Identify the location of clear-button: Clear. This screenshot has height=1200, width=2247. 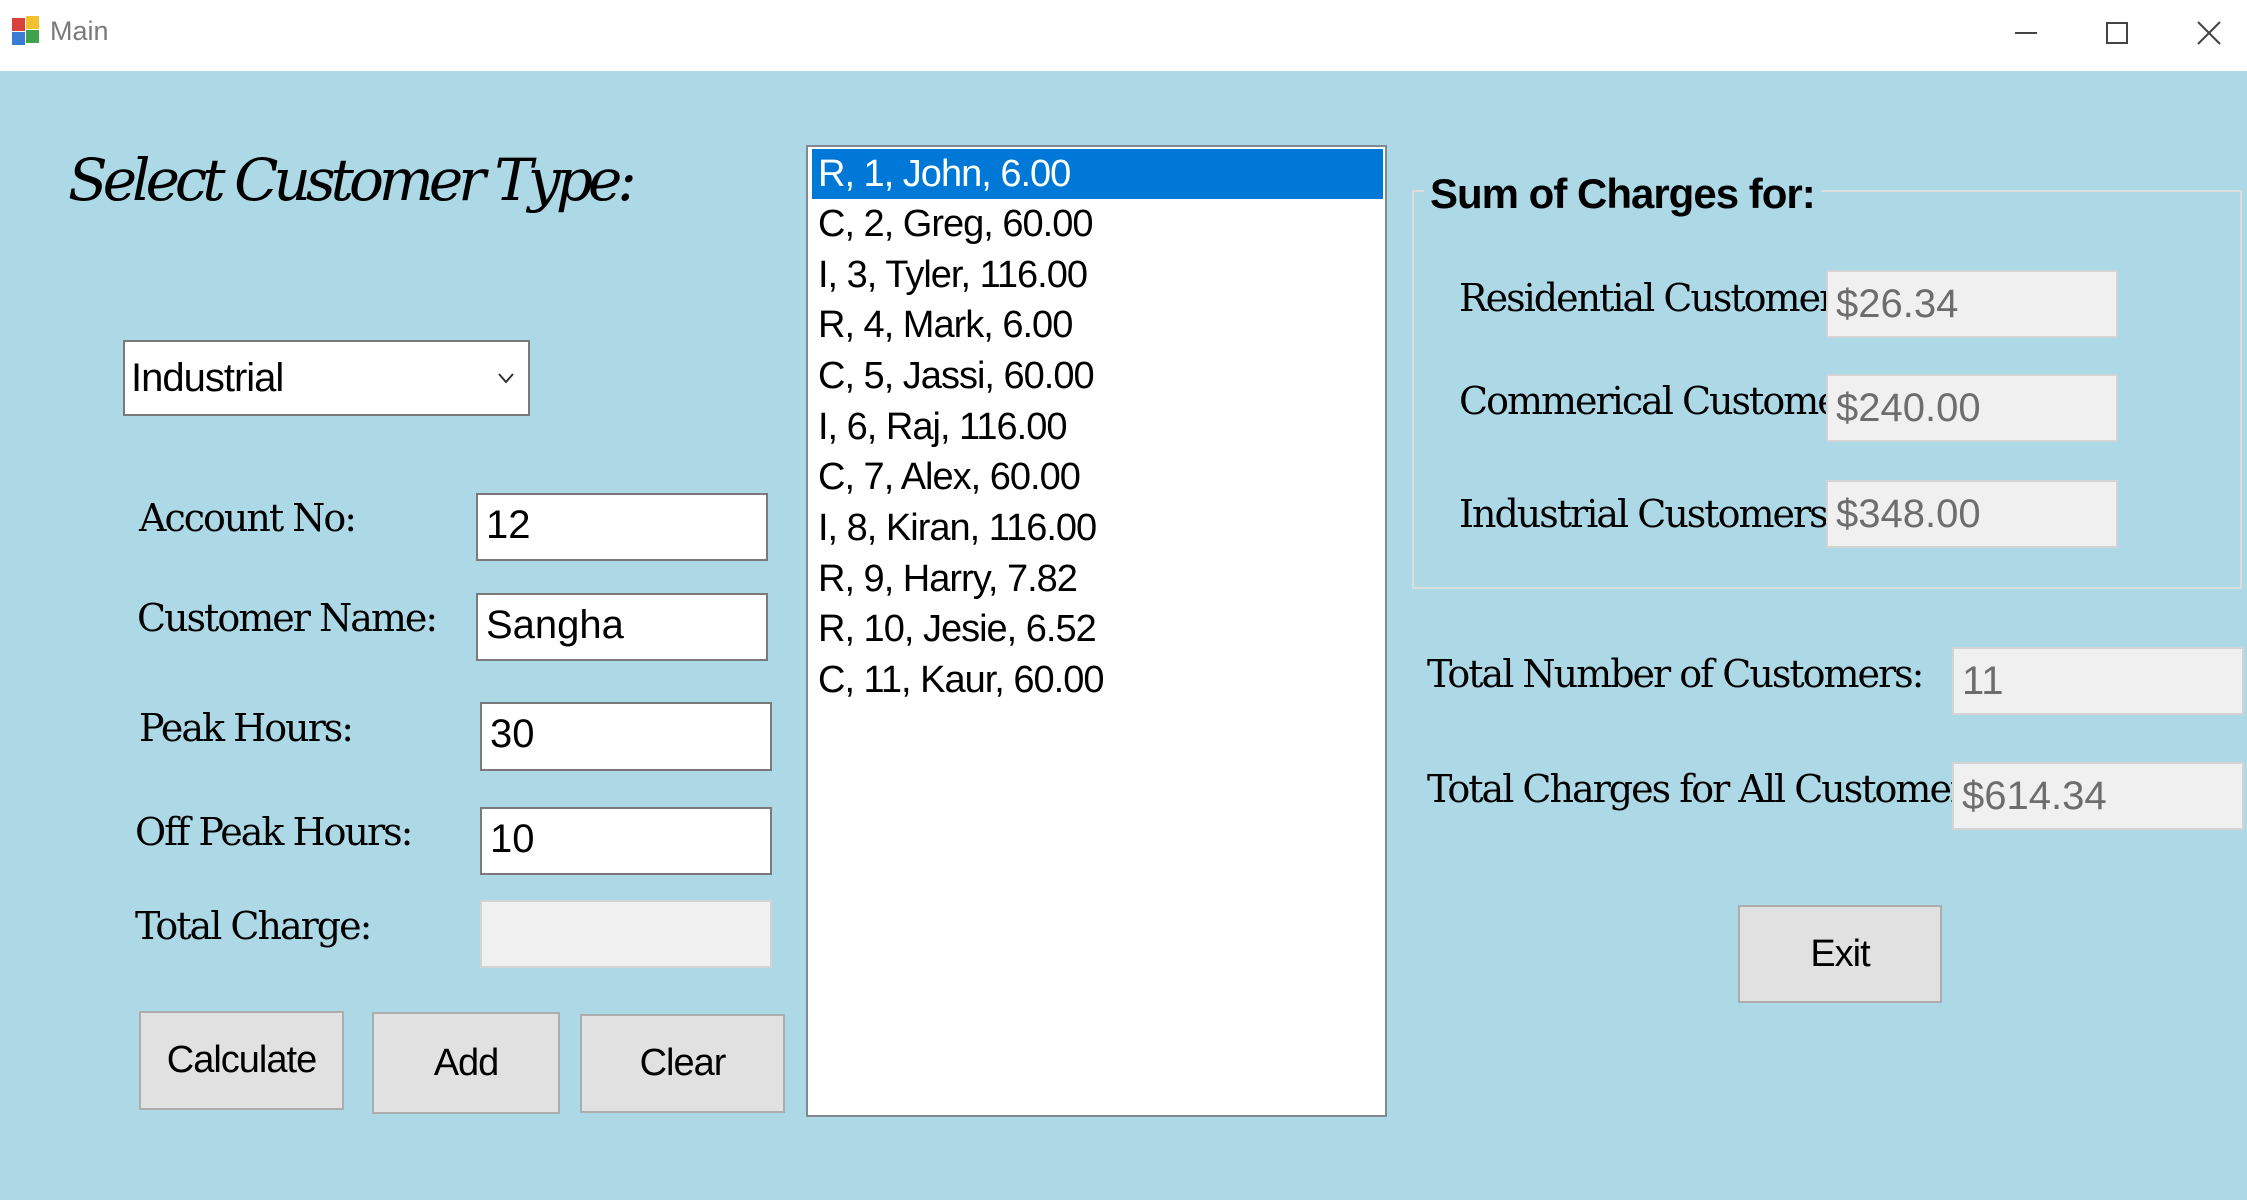
(682, 1063).